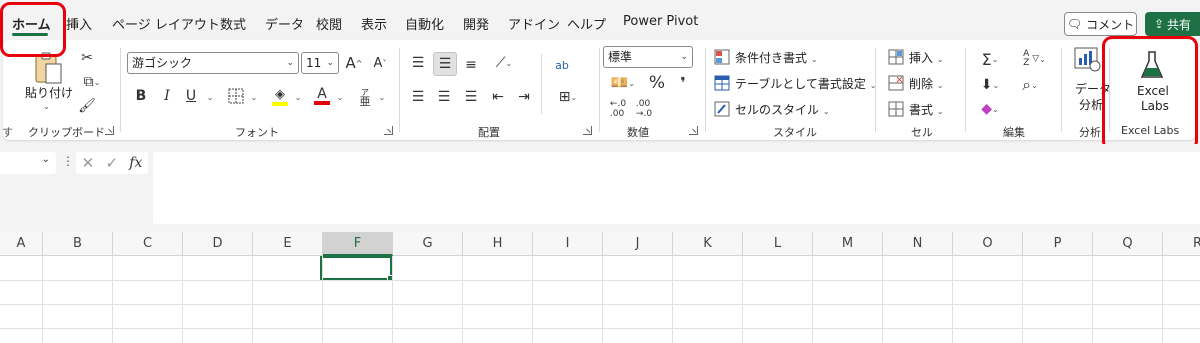 Image resolution: width=1200 pixels, height=343 pixels. Describe the element at coordinates (365, 97) in the screenshot. I see `furigana-button: ア 亜` at that location.